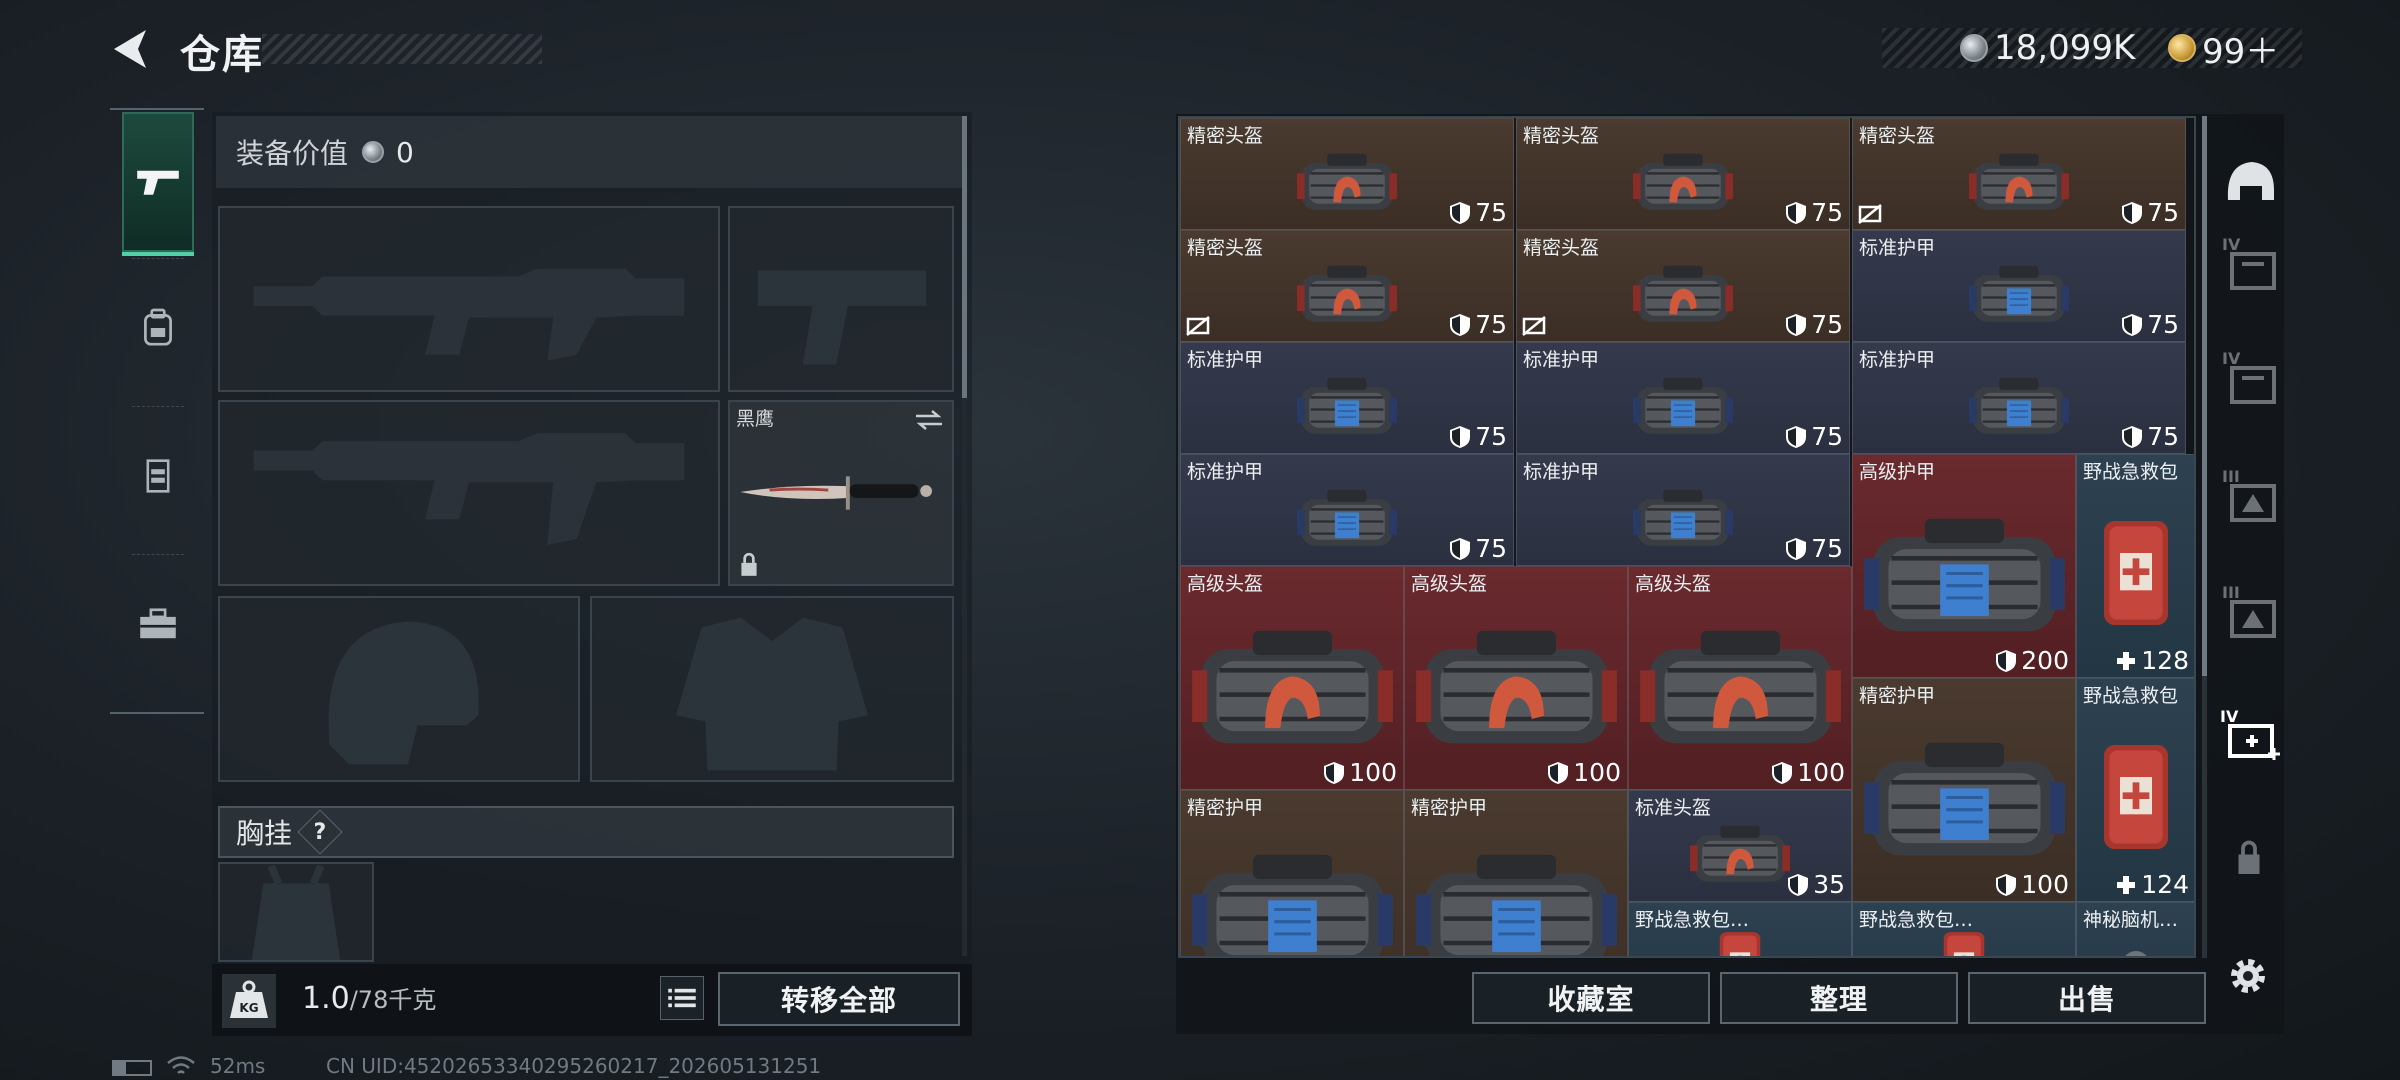 The image size is (2400, 1080). Describe the element at coordinates (1673, 808) in the screenshot. I see `item-name: 标准头盔` at that location.